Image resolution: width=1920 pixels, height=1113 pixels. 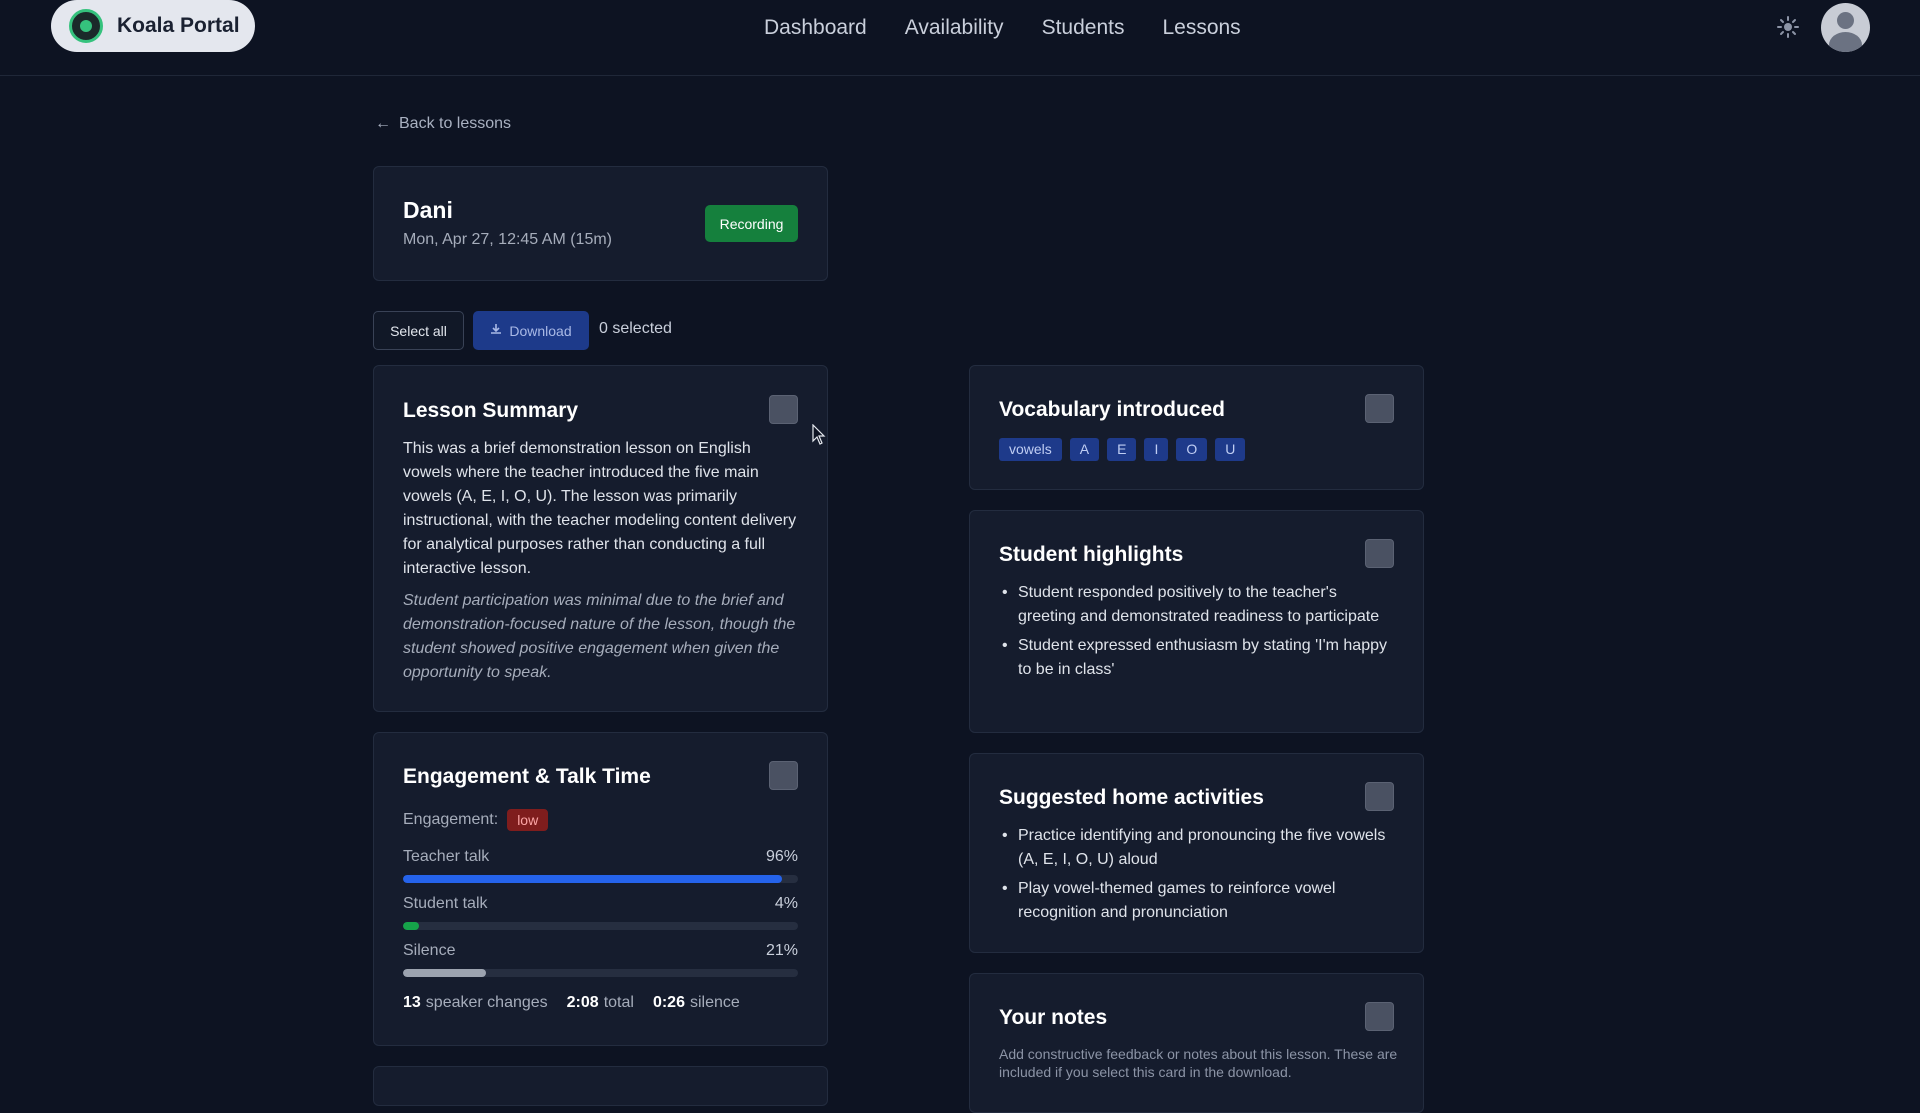 I want to click on student-talk-bar, so click(x=411, y=926).